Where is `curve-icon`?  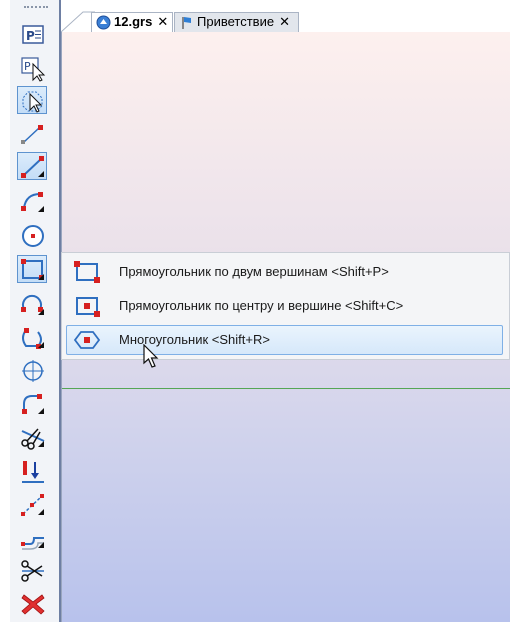 curve-icon is located at coordinates (32, 337).